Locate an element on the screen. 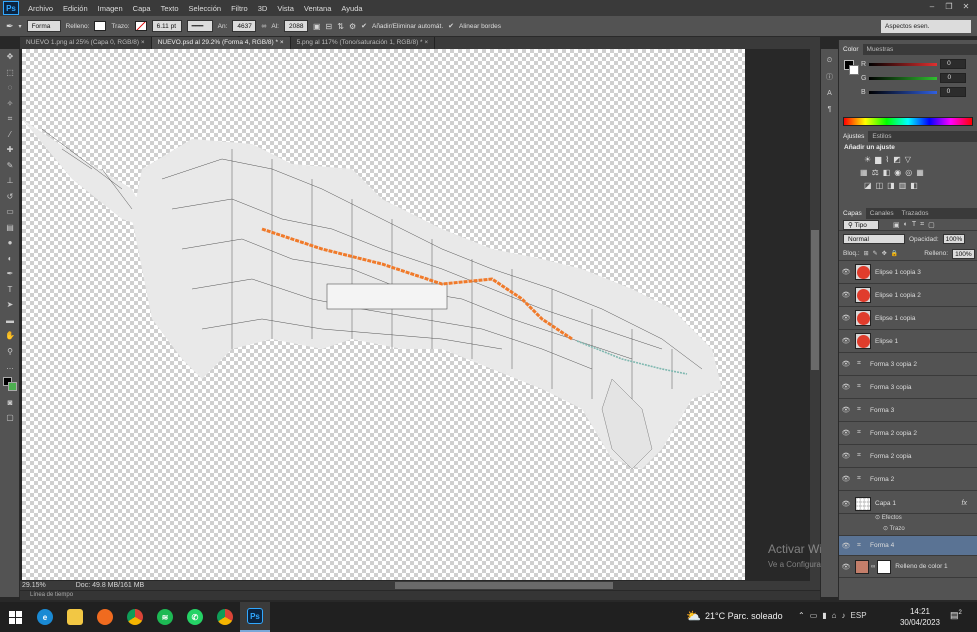 Image resolution: width=977 pixels, height=632 pixels. menu-3d: 3D is located at coordinates (263, 8).